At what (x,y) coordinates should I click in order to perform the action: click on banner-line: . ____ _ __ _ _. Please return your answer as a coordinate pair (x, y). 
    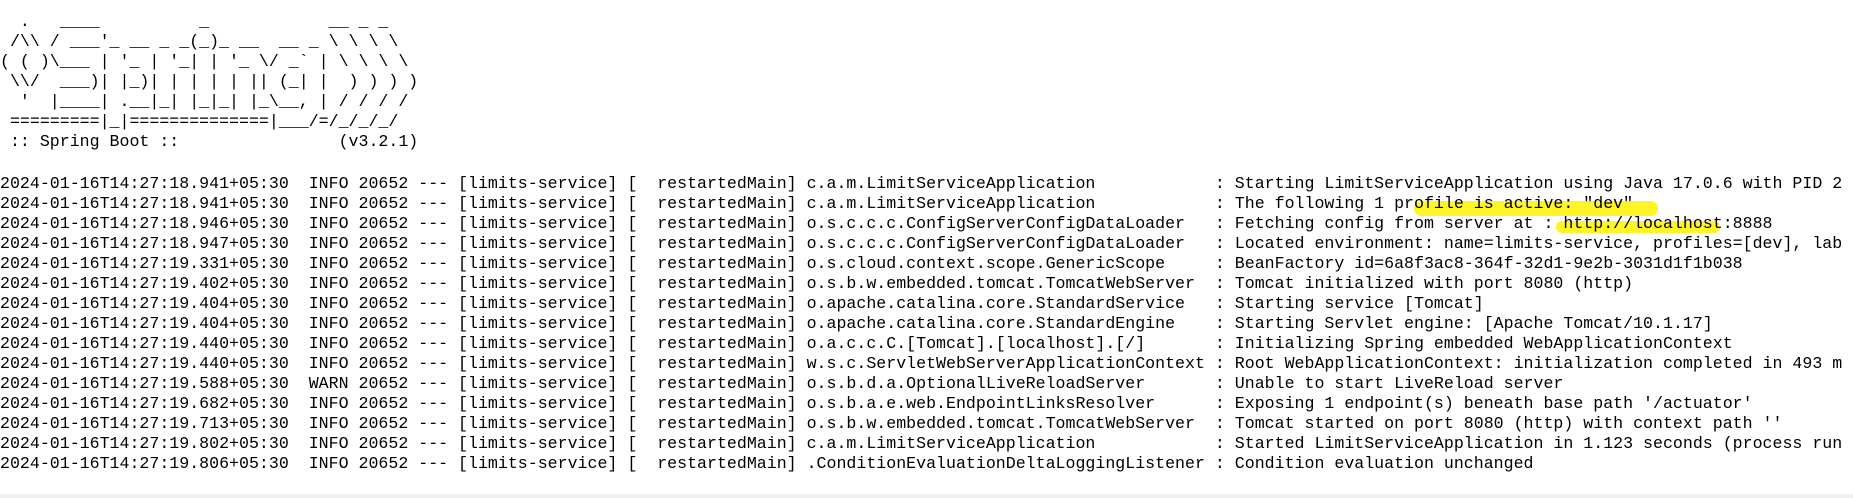
    Looking at the image, I should click on (194, 21).